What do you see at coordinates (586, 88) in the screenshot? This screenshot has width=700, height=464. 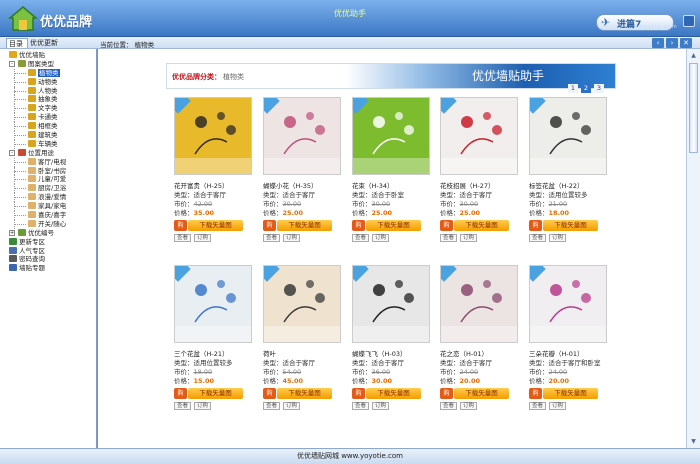 I see `page-2-button: 2` at bounding box center [586, 88].